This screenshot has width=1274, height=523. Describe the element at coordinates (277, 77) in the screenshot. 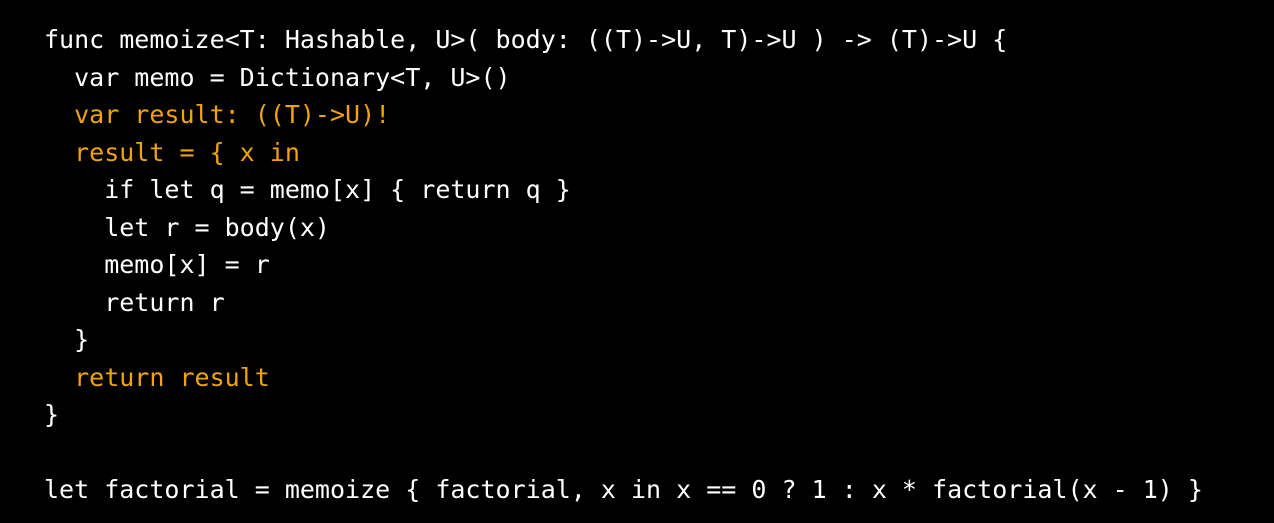

I see `code-line-2: var memo = Dictionary<T, U>()` at that location.